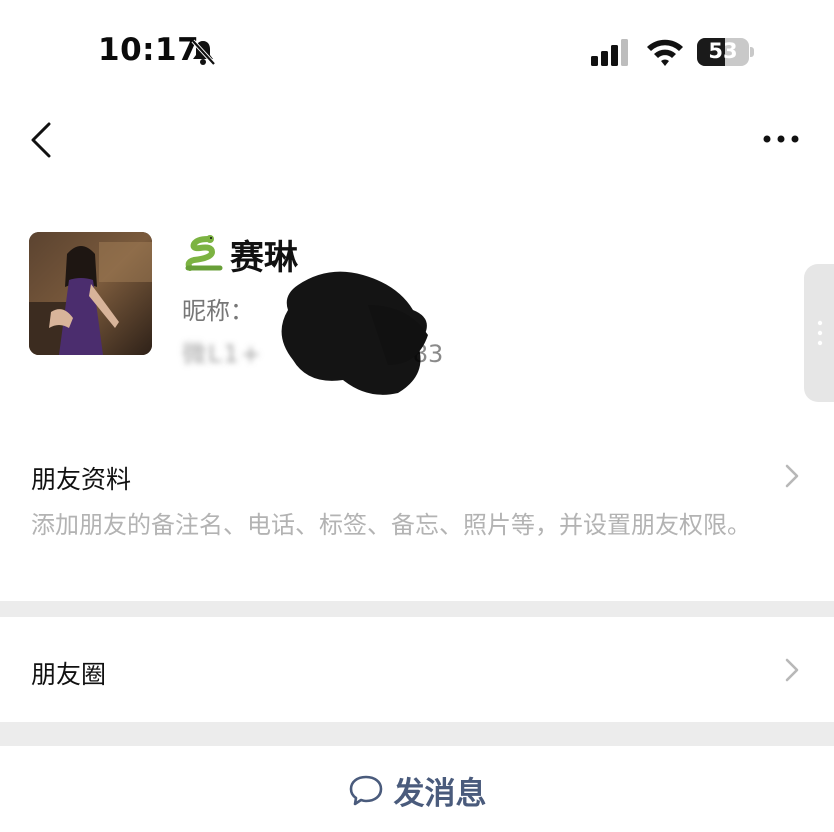  Describe the element at coordinates (665, 52) in the screenshot. I see `wifi-icon` at that location.